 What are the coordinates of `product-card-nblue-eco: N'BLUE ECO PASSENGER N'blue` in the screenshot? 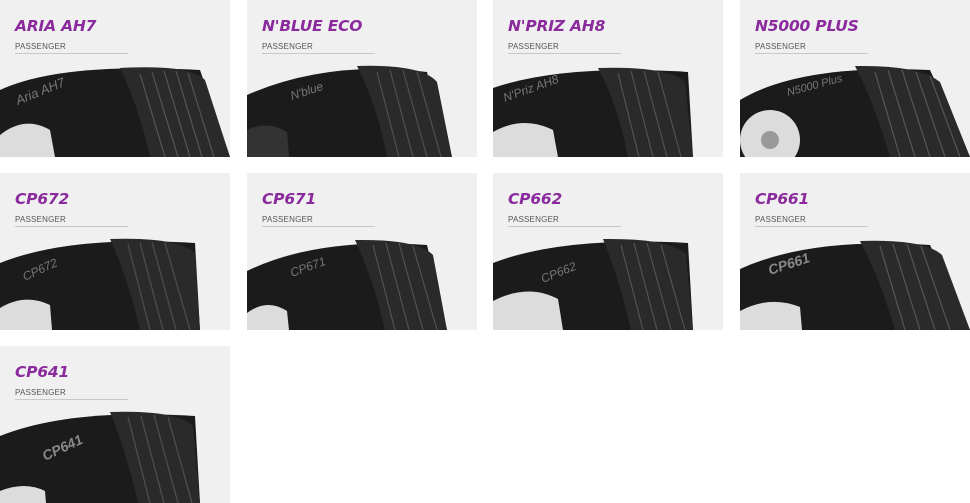 It's located at (362, 78).